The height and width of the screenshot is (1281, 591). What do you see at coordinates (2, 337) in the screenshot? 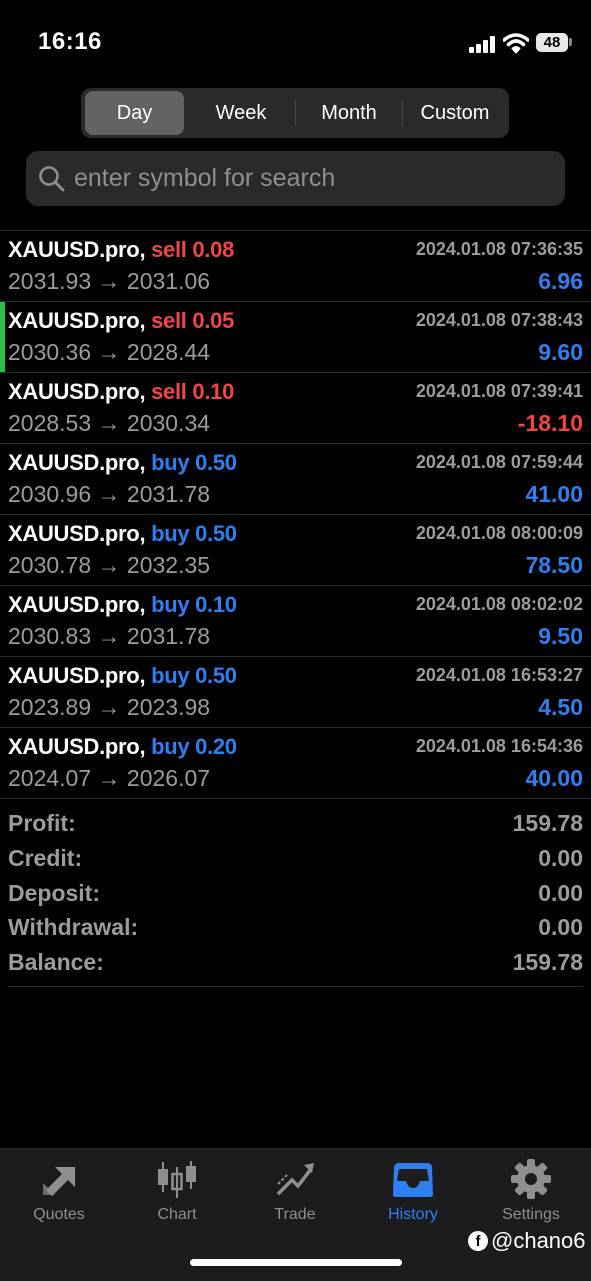
I see `selected-row-marker` at bounding box center [2, 337].